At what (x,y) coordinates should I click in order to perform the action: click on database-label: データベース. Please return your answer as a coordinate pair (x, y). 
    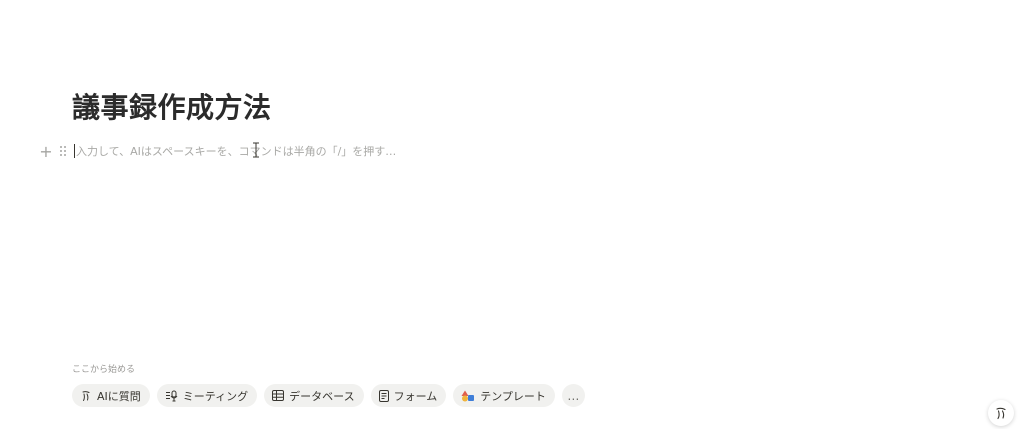
    Looking at the image, I should click on (322, 396).